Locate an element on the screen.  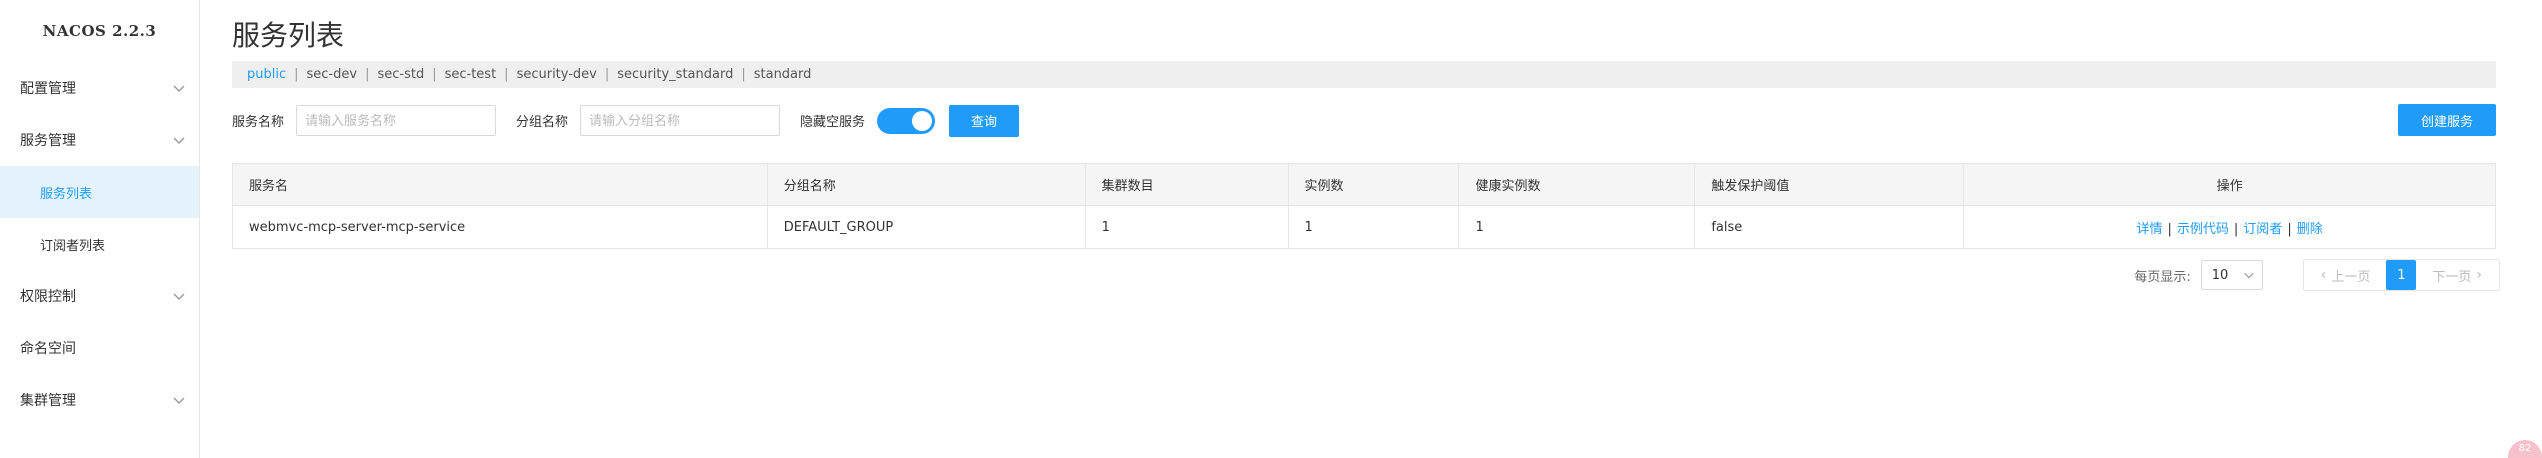
app-brand: NACOS 2.2.3 is located at coordinates (99, 31).